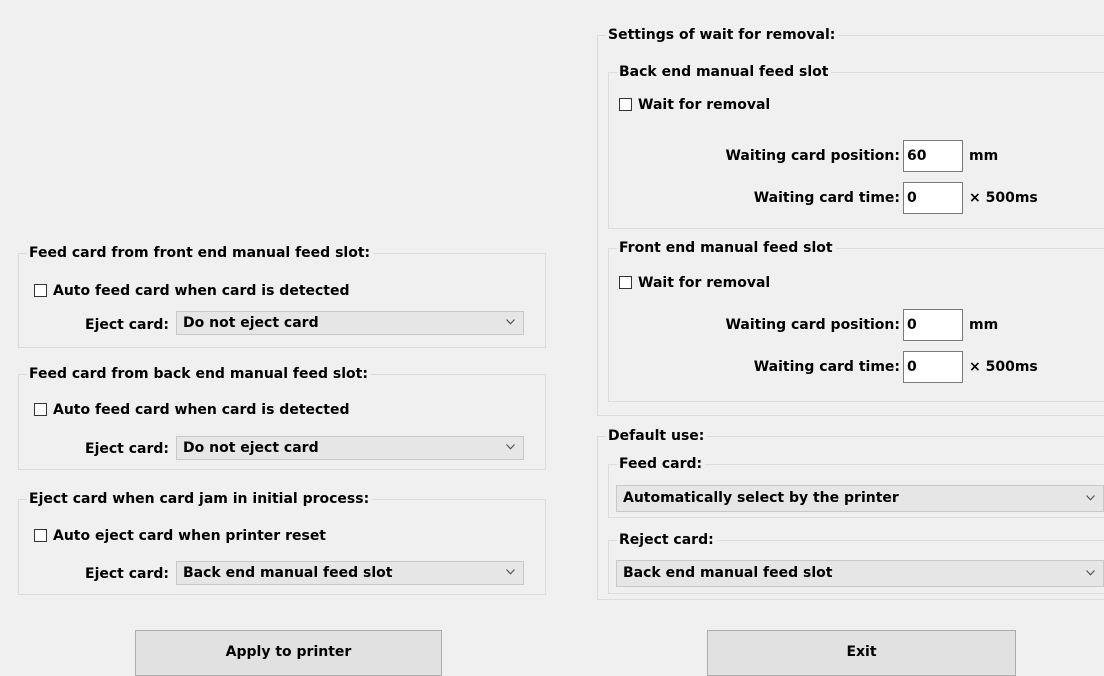  Describe the element at coordinates (933, 325) in the screenshot. I see `front-position-input: 0` at that location.